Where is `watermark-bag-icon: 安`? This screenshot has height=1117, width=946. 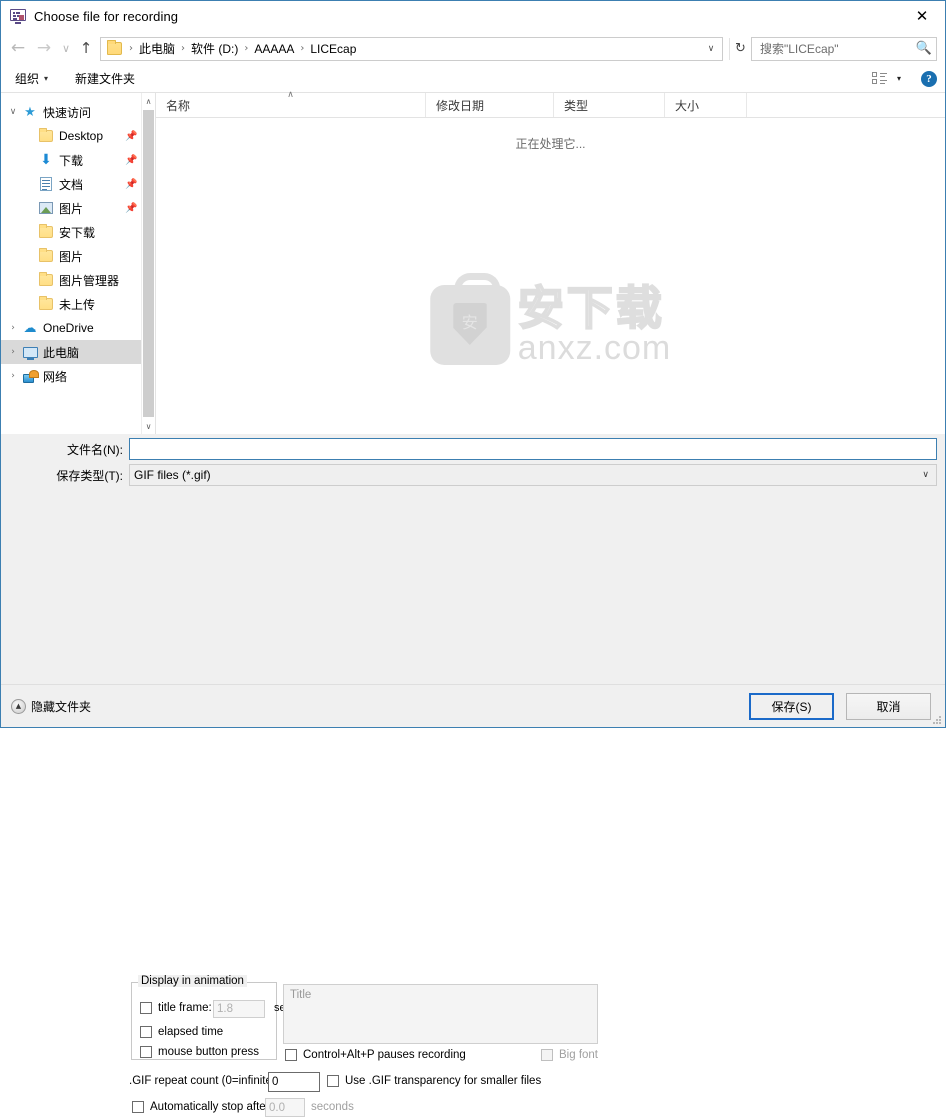
watermark-bag-icon: 安 is located at coordinates (469, 319).